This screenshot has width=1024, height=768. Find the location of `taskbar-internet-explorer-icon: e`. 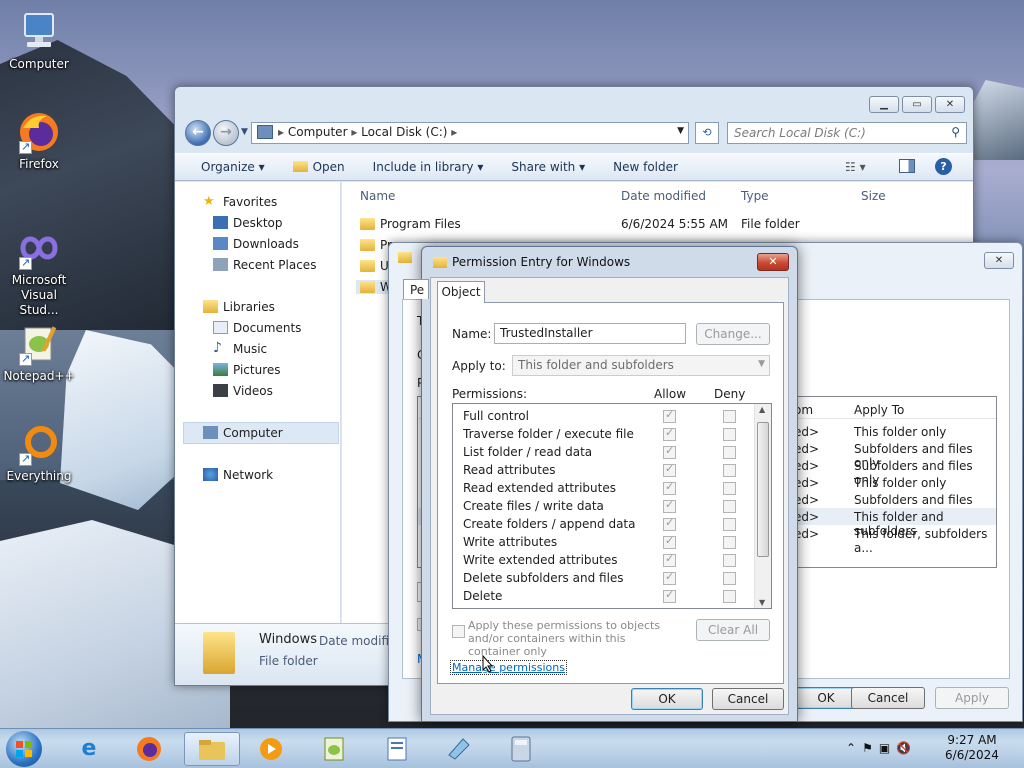

taskbar-internet-explorer-icon: e is located at coordinates (89, 749).